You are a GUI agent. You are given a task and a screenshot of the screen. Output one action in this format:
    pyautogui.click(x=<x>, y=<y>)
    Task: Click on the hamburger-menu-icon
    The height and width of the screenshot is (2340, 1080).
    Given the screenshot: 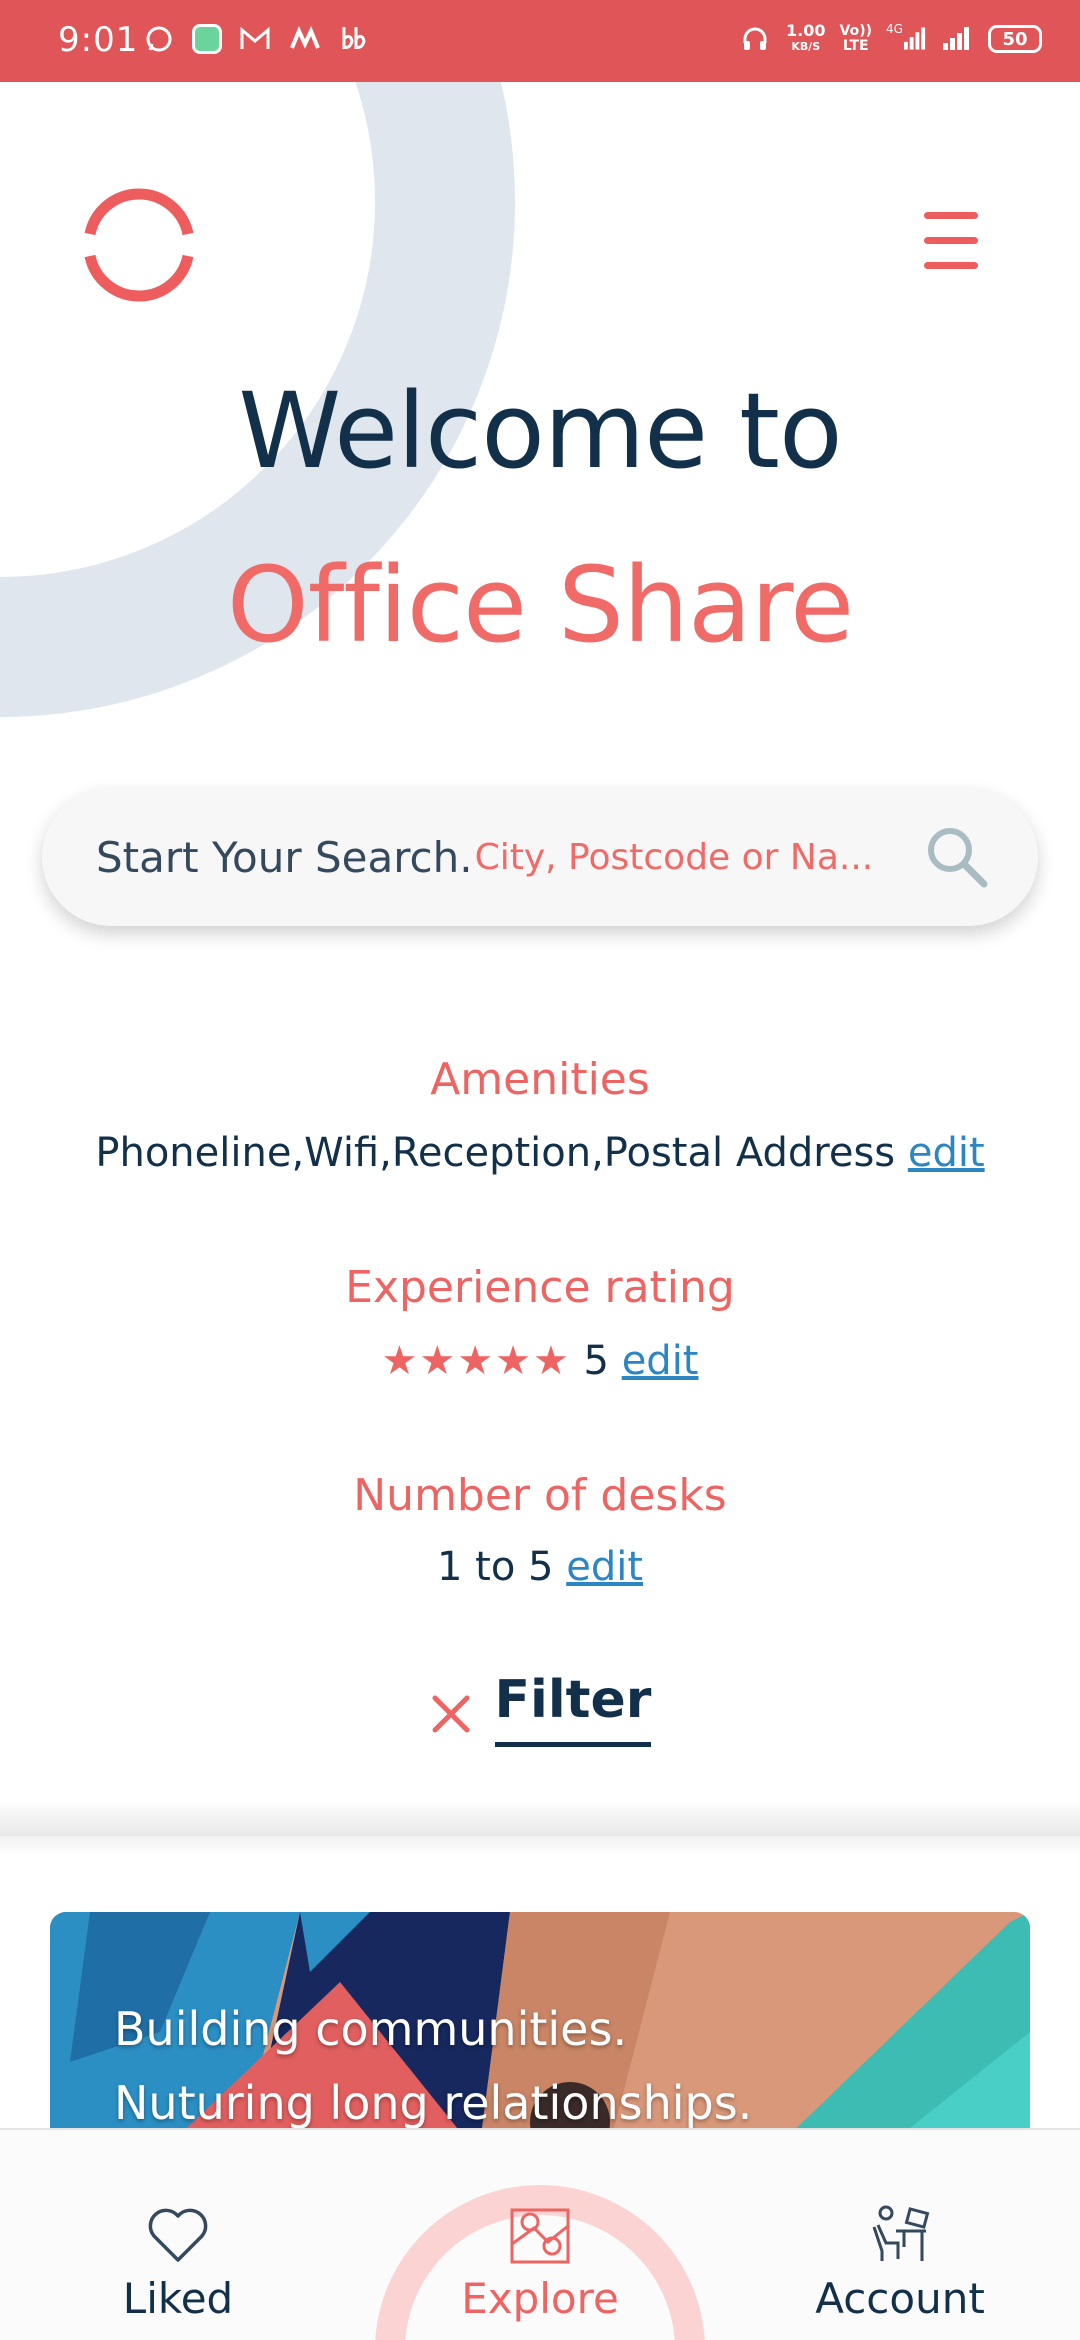 What is the action you would take?
    pyautogui.click(x=951, y=240)
    